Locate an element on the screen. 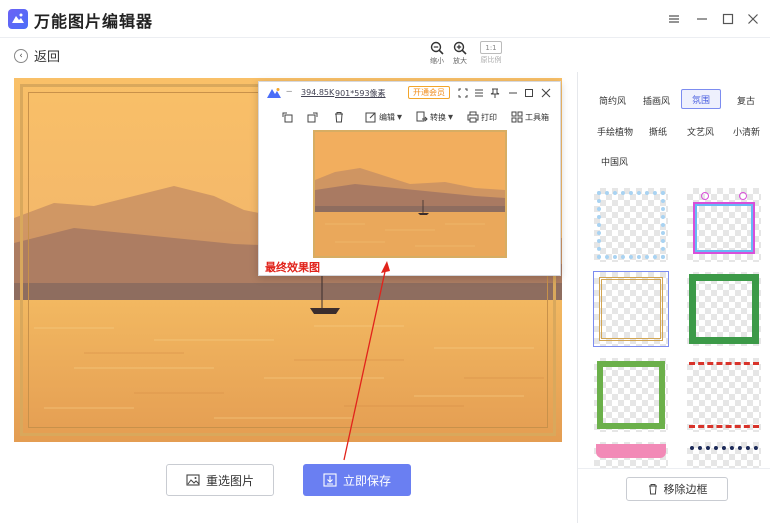 The width and height of the screenshot is (770, 523). remove-frame-button: 移除边框 is located at coordinates (677, 489).